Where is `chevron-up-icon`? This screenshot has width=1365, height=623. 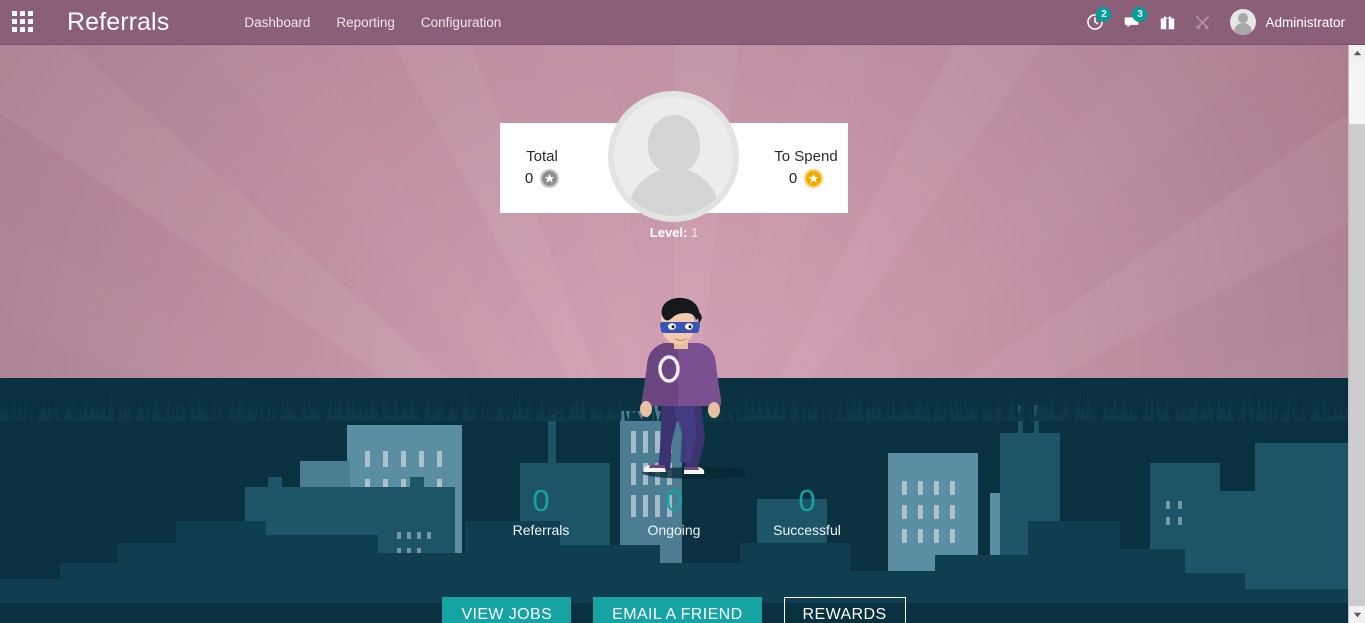
chevron-up-icon is located at coordinates (1357, 53).